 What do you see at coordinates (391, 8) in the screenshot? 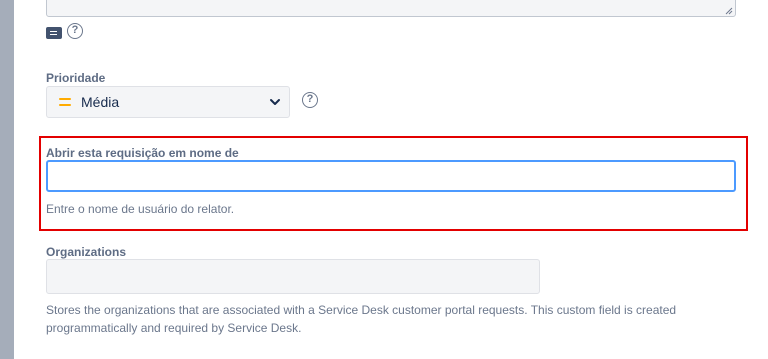
I see `description-textarea` at bounding box center [391, 8].